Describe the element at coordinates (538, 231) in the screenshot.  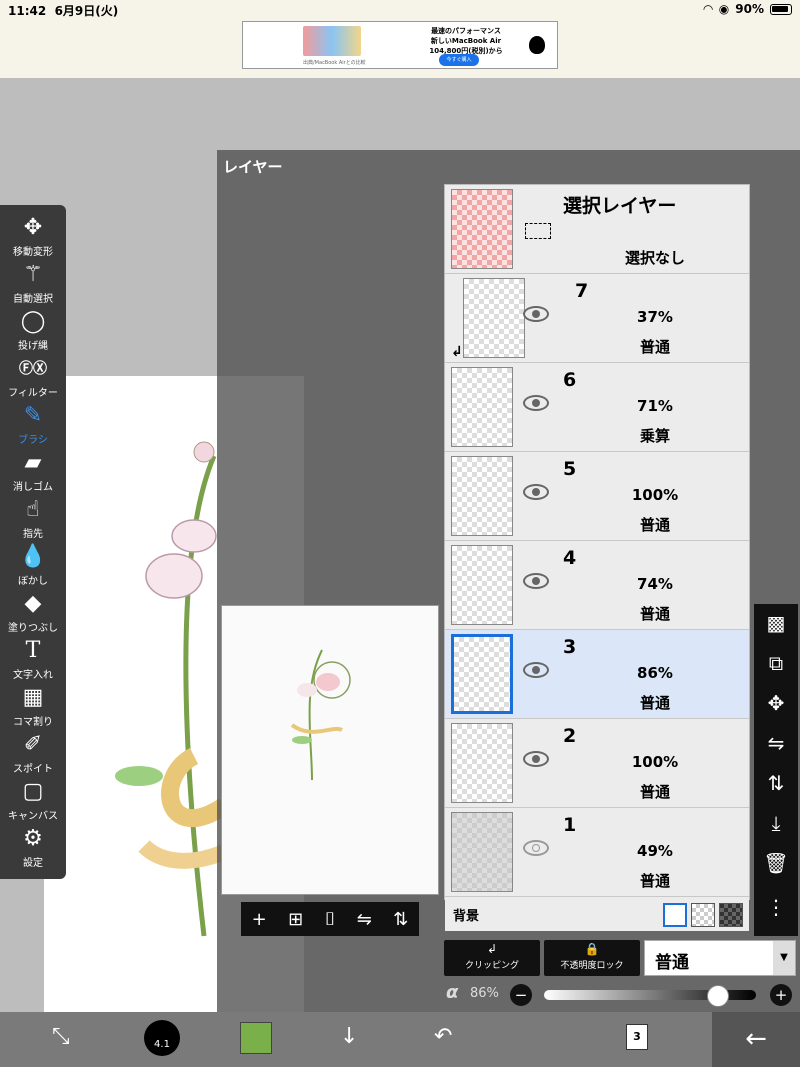
I see `selection-marquee-icon` at that location.